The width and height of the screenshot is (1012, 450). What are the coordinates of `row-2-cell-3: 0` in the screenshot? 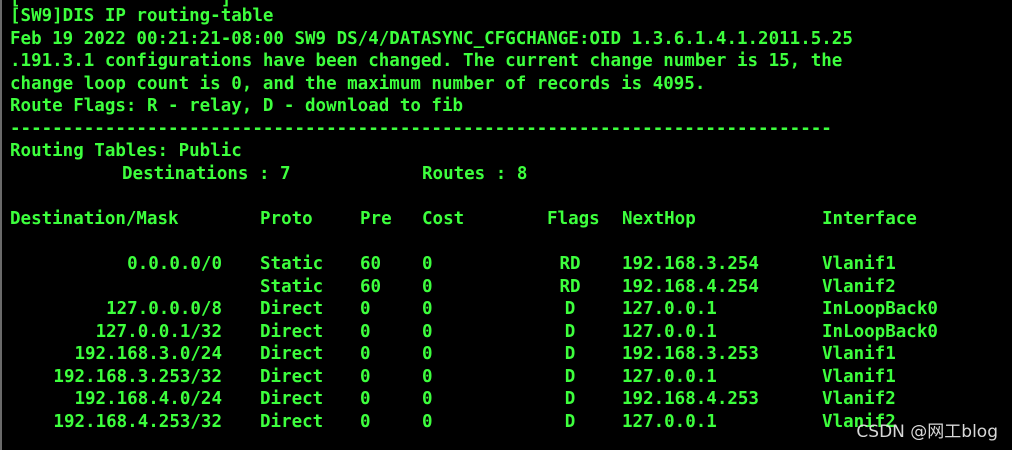 It's located at (427, 309).